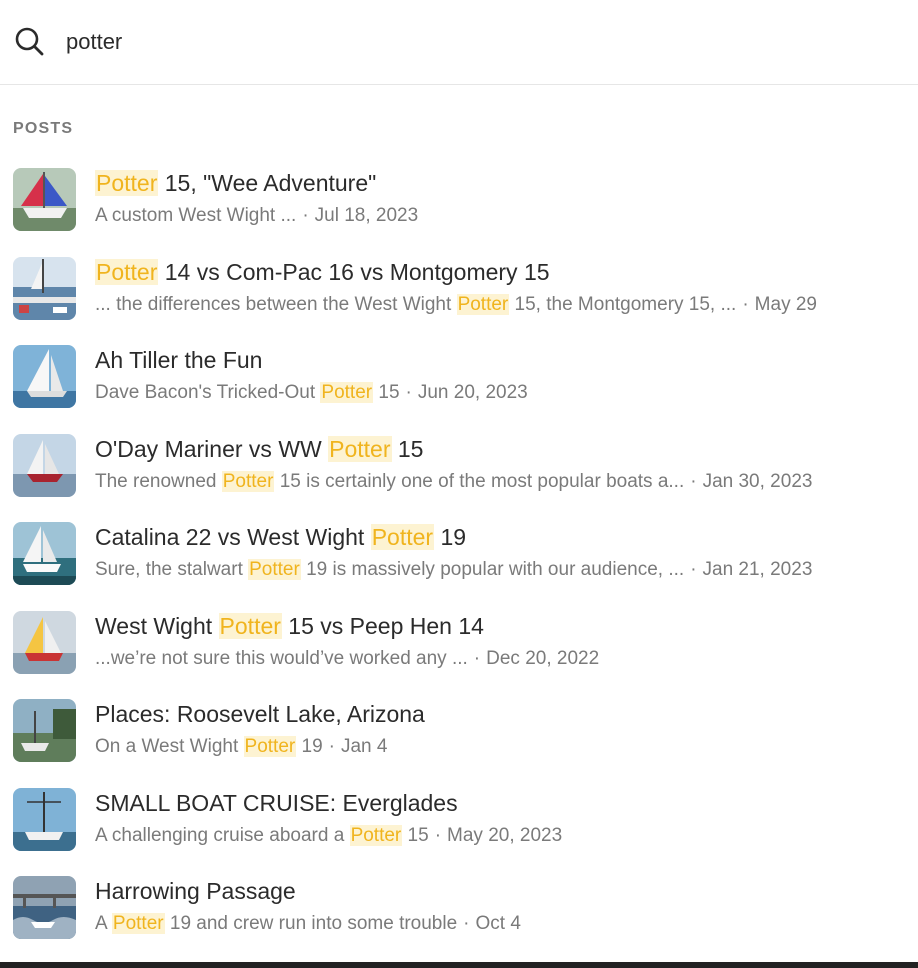 The image size is (918, 968). Describe the element at coordinates (322, 271) in the screenshot. I see `post-title: Potter 14 vs Com-Pac 16 vs Montgomery 15` at that location.